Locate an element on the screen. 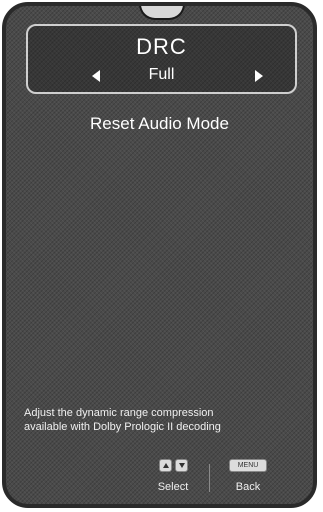 Image resolution: width=323 pixels, height=512 pixels. select-button-label: Select is located at coordinates (173, 487).